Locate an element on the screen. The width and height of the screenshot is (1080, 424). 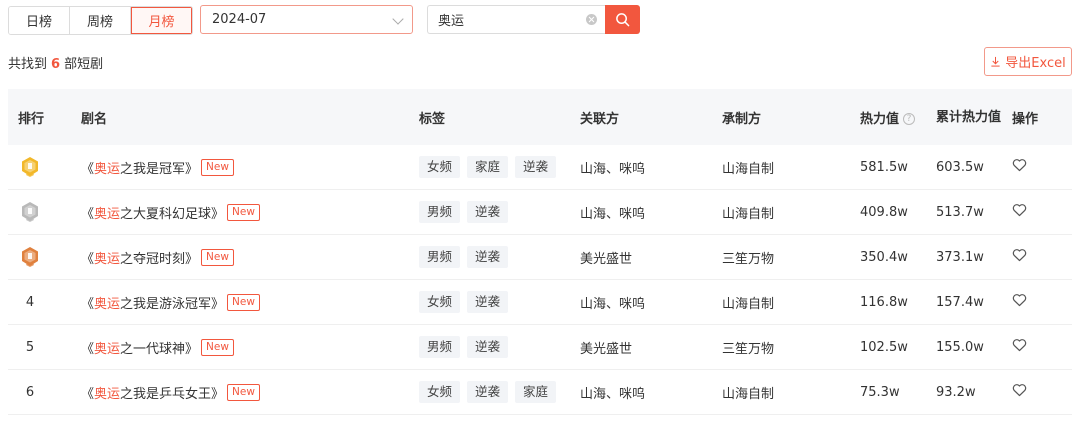
cell-heat: 75.3w is located at coordinates (880, 392).